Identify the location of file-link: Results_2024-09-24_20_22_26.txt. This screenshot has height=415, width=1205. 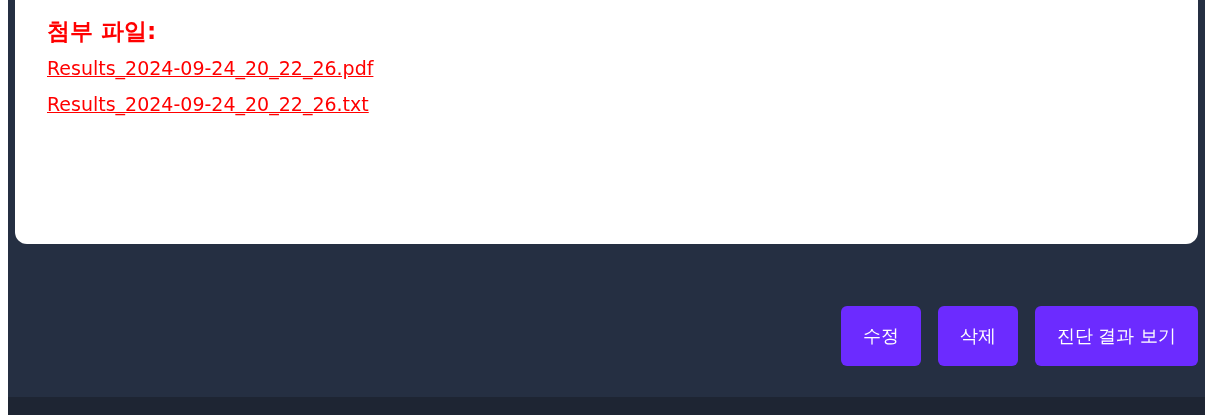
(208, 104).